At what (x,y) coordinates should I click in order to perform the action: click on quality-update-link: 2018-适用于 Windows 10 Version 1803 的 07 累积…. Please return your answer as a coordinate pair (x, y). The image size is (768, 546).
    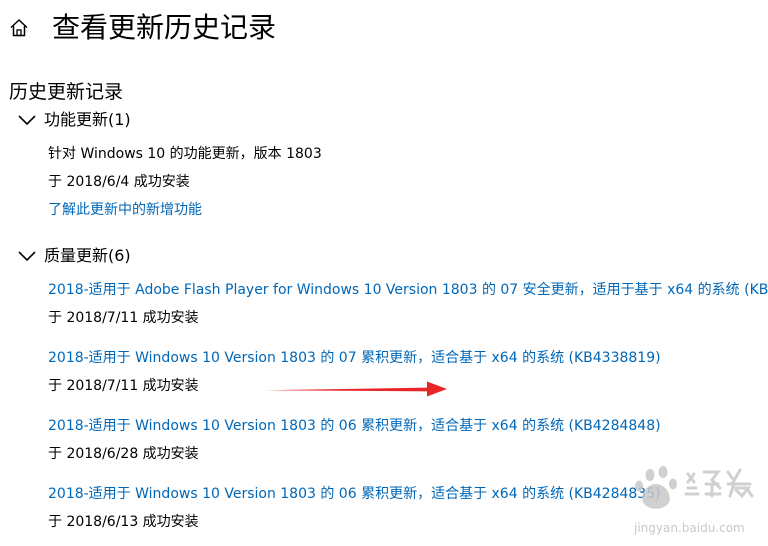
    Looking at the image, I should click on (354, 358).